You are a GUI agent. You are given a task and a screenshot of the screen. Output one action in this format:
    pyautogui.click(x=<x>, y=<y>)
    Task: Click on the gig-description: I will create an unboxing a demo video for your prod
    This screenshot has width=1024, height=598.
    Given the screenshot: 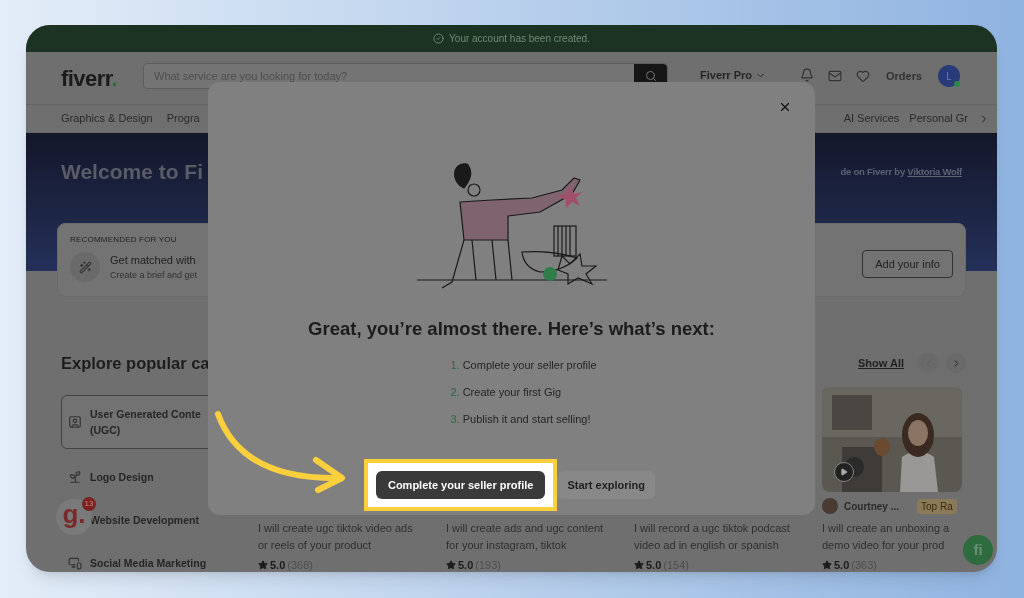 What is the action you would take?
    pyautogui.click(x=889, y=537)
    